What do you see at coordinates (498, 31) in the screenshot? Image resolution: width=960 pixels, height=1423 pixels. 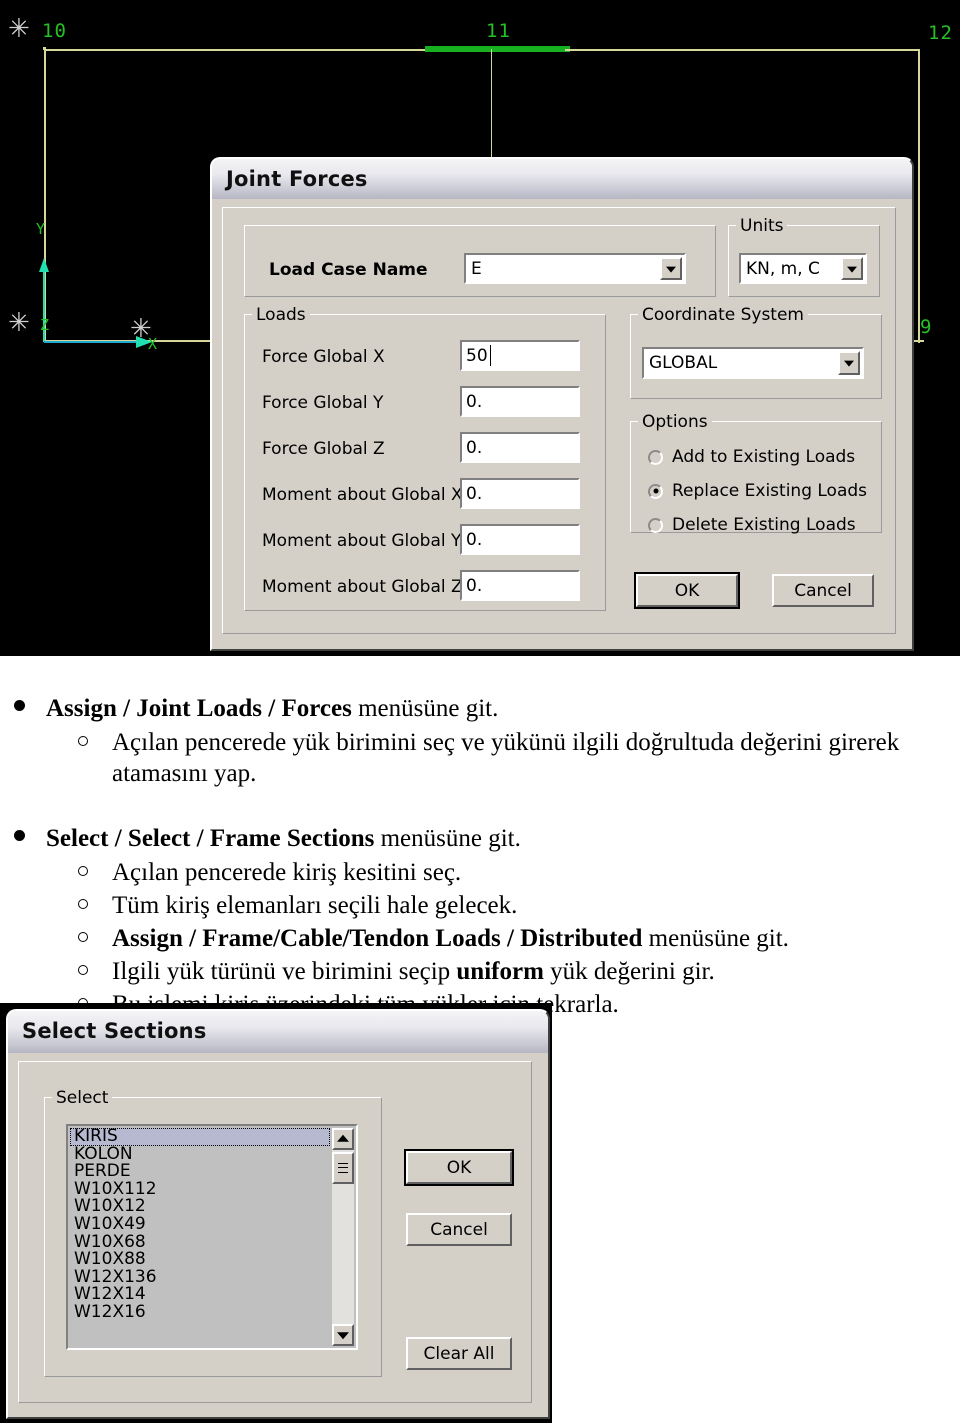 I see `joint-label-11: 11` at bounding box center [498, 31].